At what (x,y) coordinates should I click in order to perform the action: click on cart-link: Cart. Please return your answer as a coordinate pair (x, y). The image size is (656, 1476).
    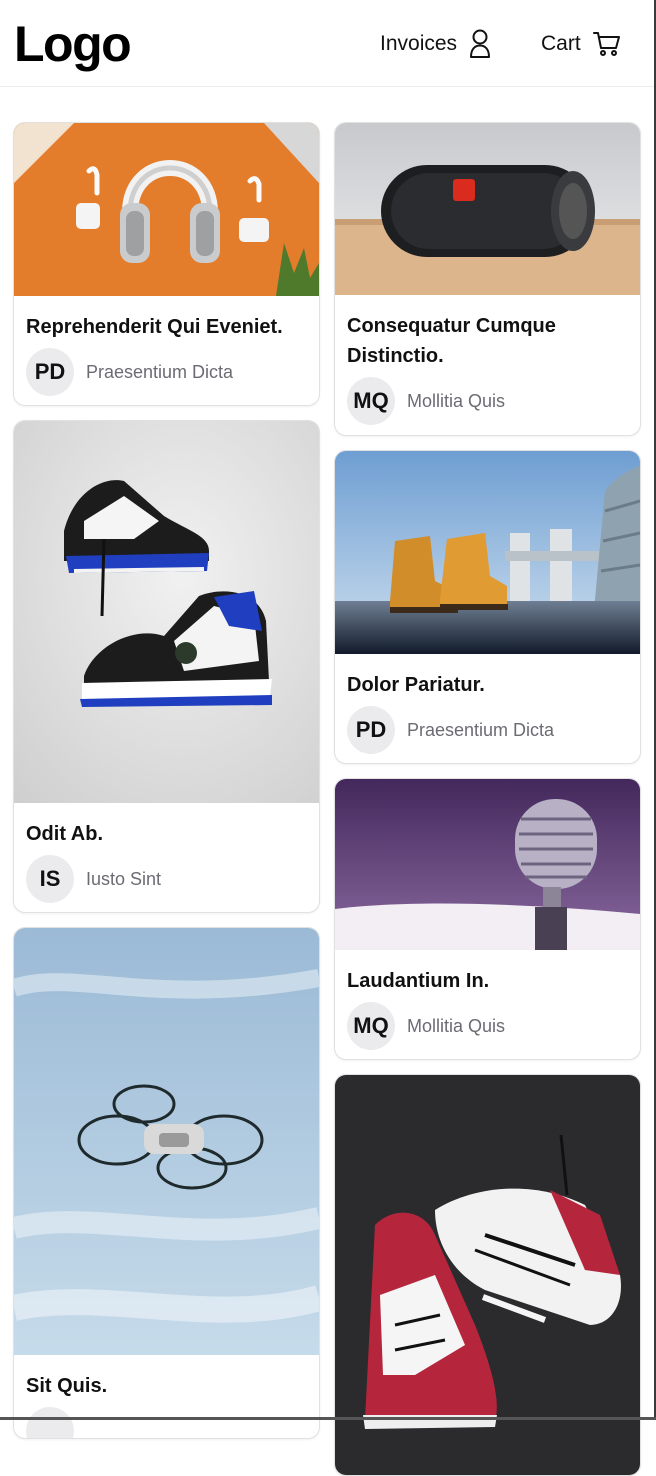
    Looking at the image, I should click on (581, 44).